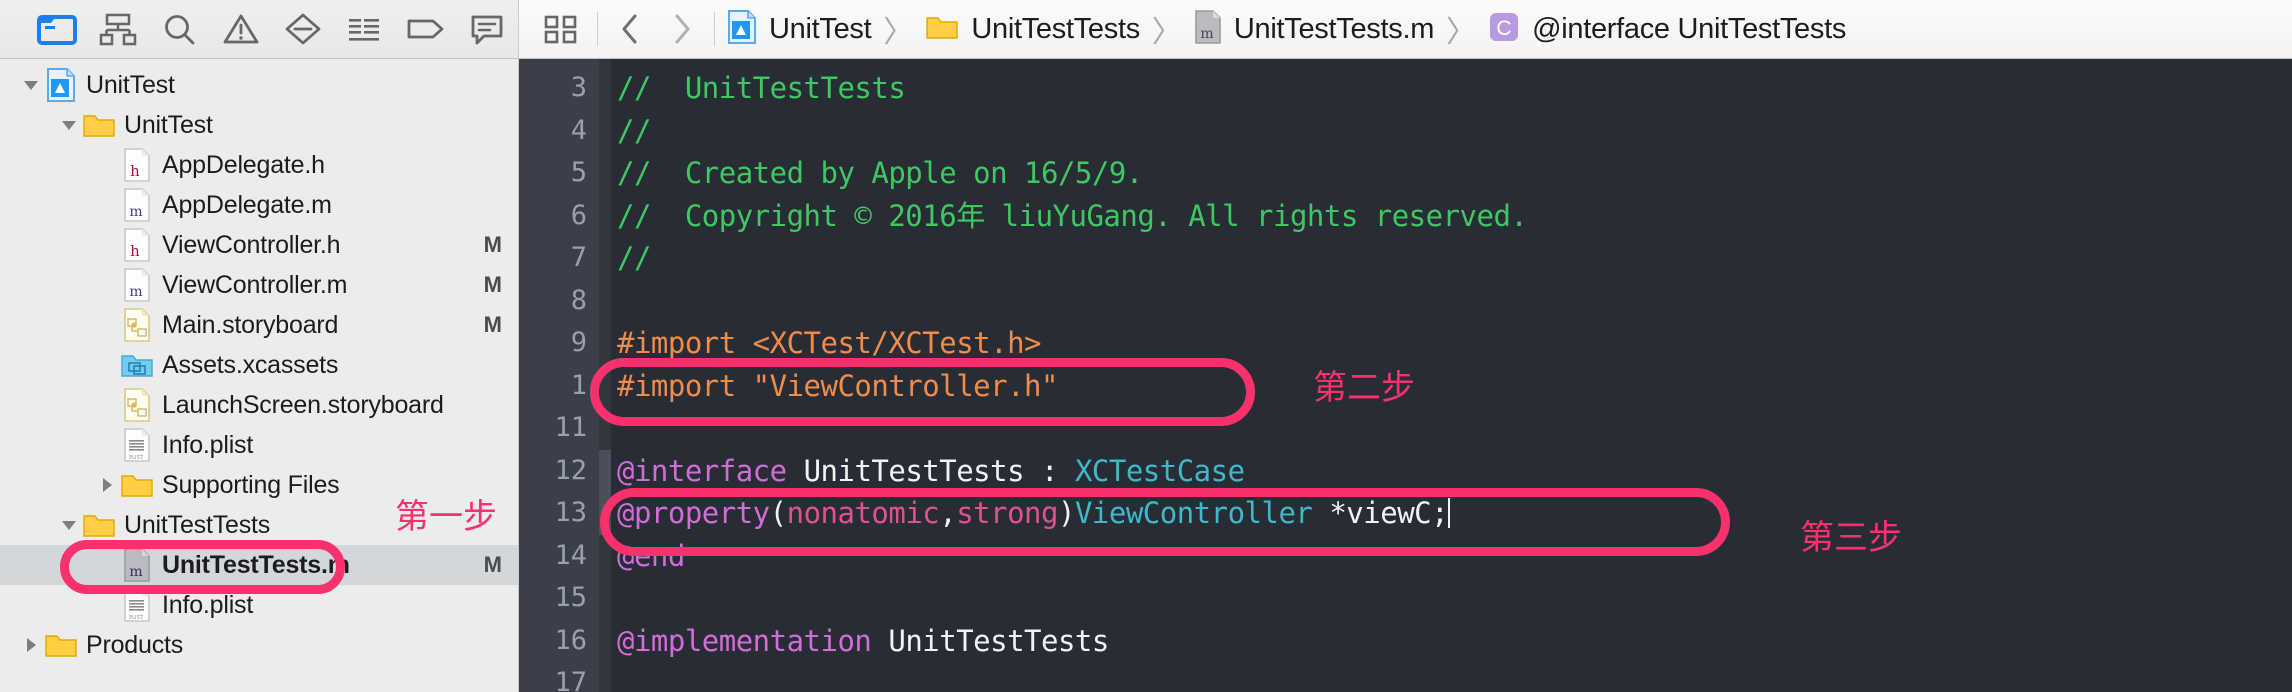  What do you see at coordinates (243, 164) in the screenshot?
I see `navigator-row-label: AppDelegate.h` at bounding box center [243, 164].